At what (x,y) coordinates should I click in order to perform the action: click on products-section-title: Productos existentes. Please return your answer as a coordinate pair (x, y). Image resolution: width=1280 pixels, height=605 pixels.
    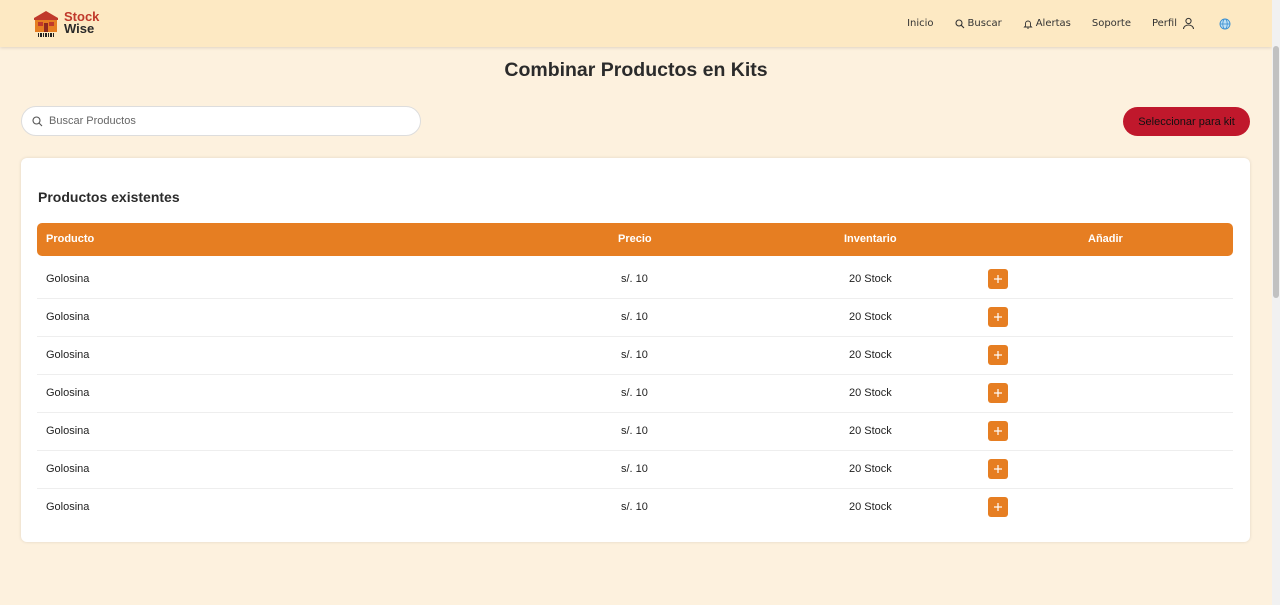
    Looking at the image, I should click on (109, 197).